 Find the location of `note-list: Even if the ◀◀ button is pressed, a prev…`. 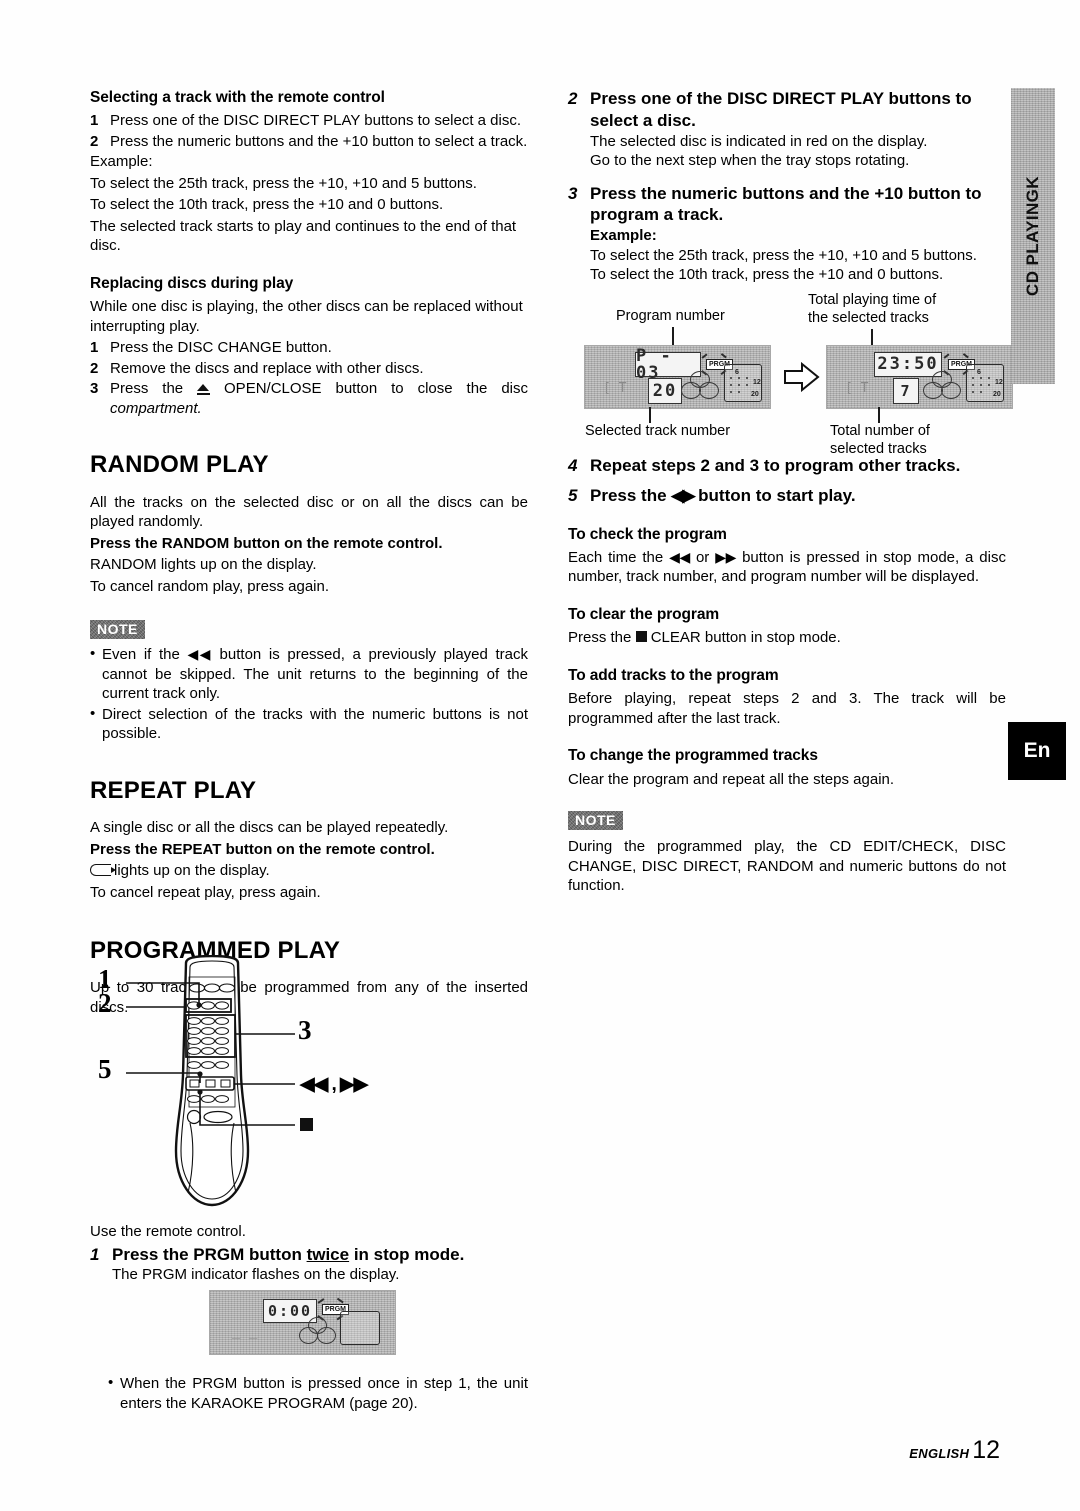

note-list: Even if the ◀◀ button is pressed, a prev… is located at coordinates (309, 694).